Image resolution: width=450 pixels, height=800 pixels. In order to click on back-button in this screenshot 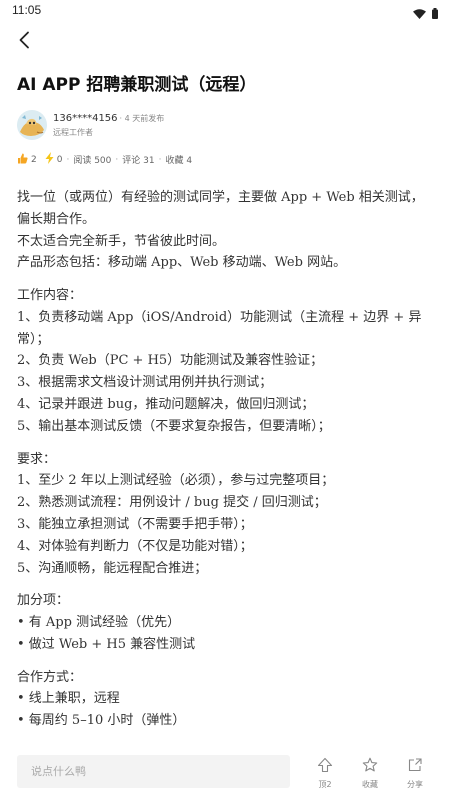, I will do `click(24, 42)`.